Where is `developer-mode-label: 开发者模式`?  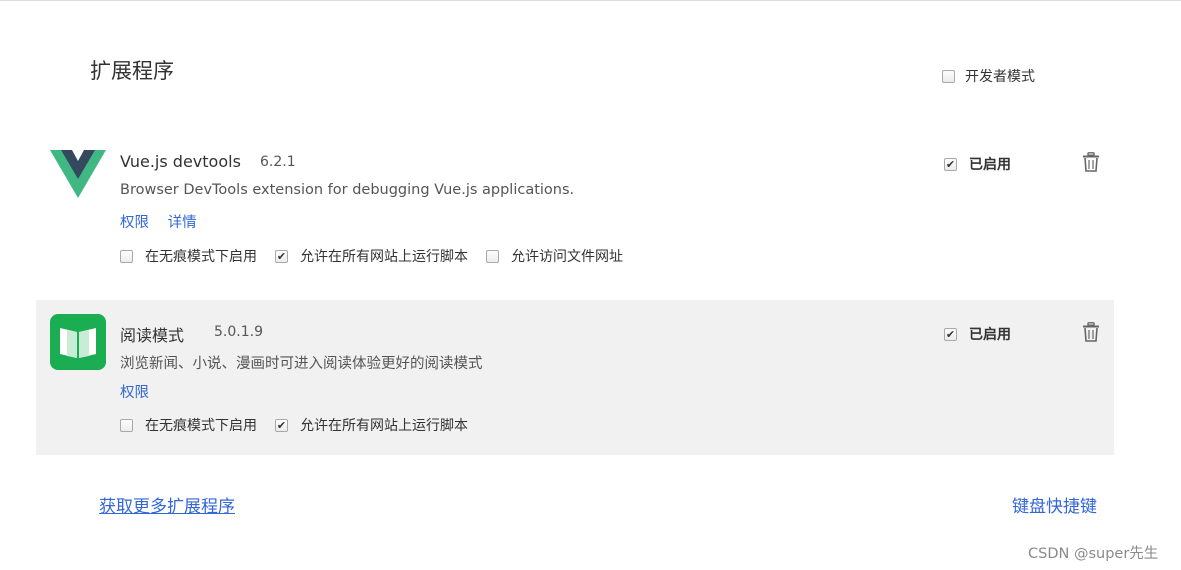 developer-mode-label: 开发者模式 is located at coordinates (1000, 77).